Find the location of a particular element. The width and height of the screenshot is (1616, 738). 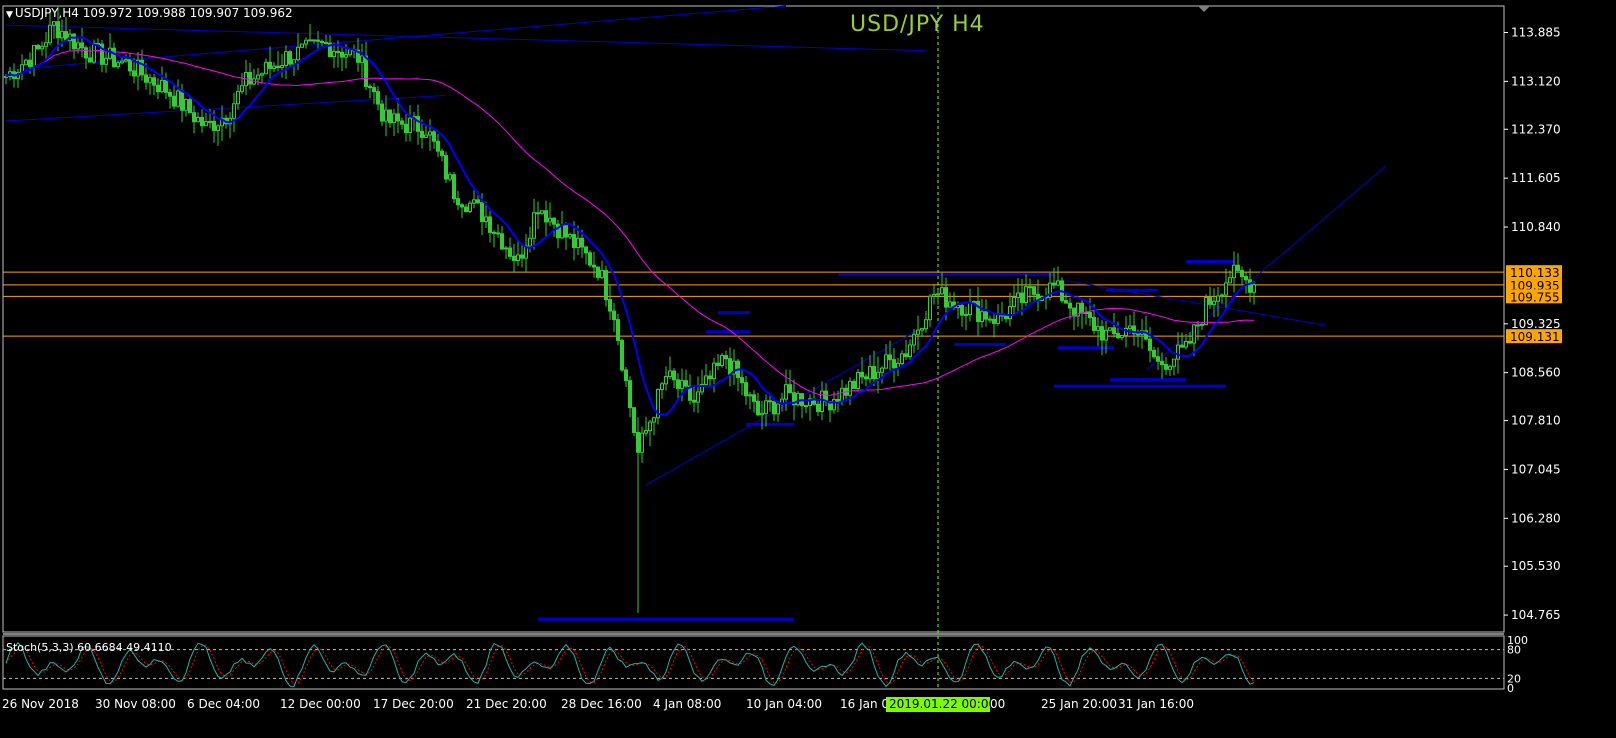

x-tick-label: 16 Jan 0 is located at coordinates (864, 704).